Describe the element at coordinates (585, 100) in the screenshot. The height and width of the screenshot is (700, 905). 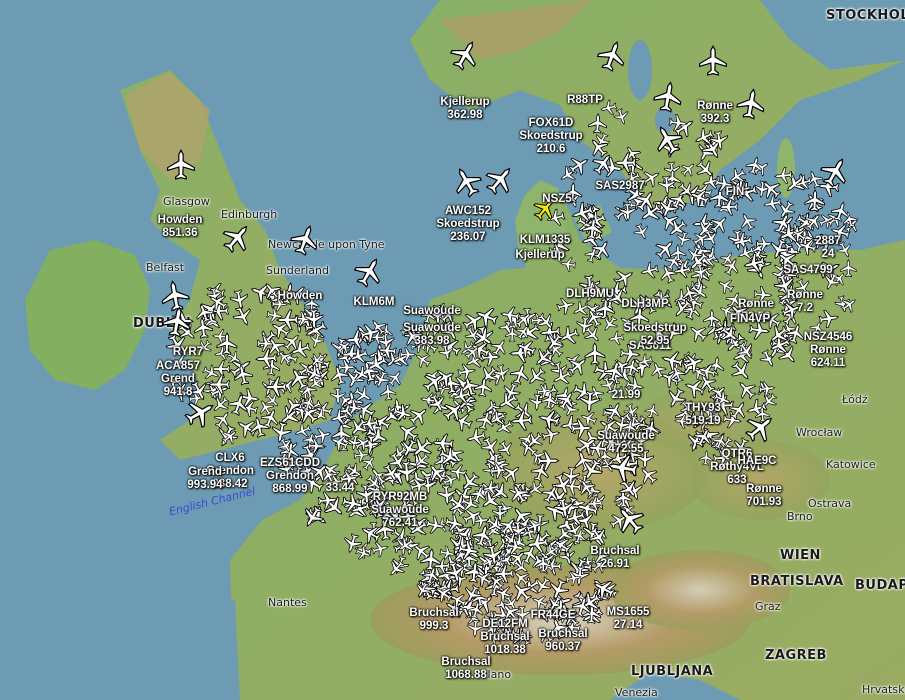
I see `flight-label: R88TP` at that location.